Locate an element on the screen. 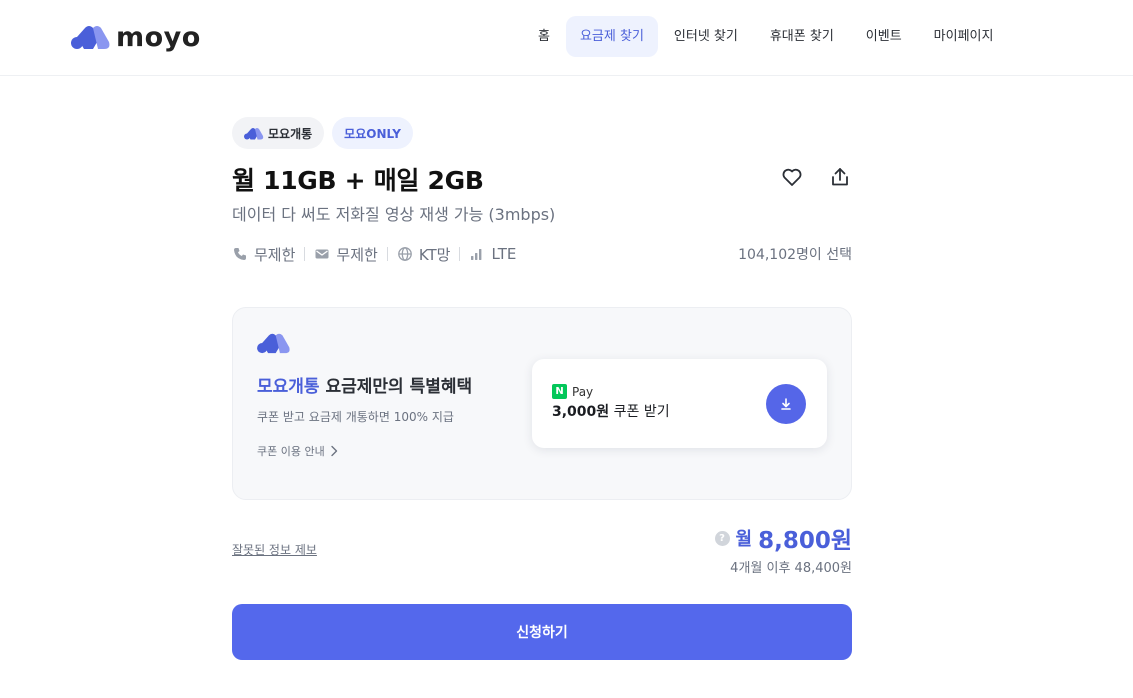 The height and width of the screenshot is (698, 1133). spec-sms: 무제한 is located at coordinates (346, 254).